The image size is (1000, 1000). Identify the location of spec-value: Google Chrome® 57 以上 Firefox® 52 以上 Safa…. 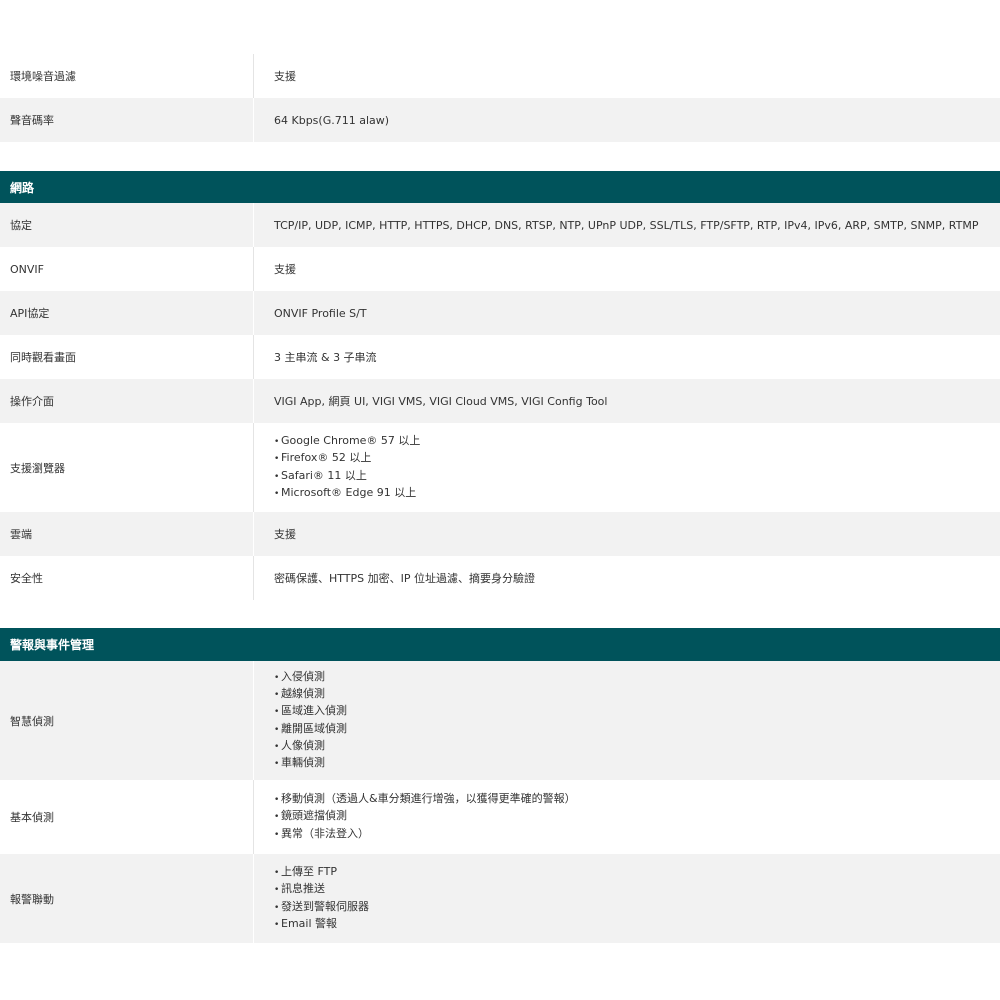
(627, 467).